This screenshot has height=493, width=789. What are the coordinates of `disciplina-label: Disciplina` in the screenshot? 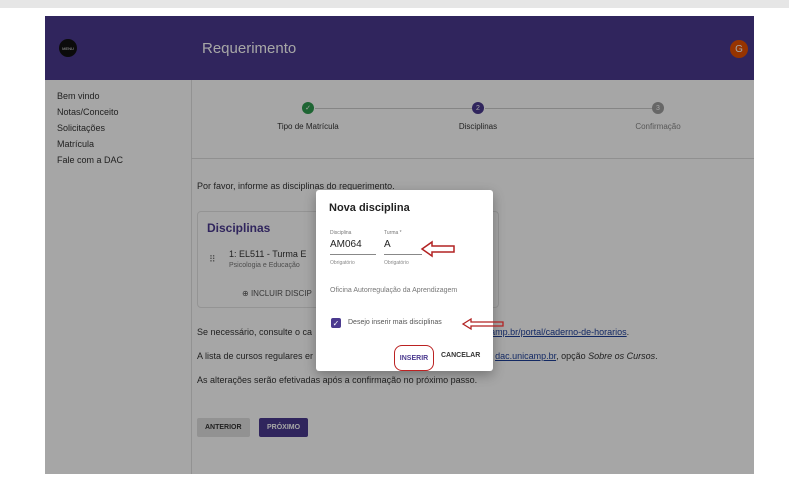 It's located at (341, 233).